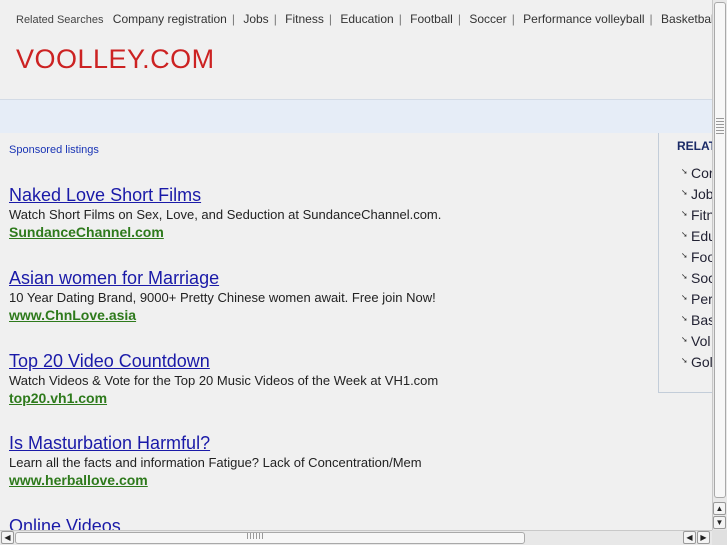  What do you see at coordinates (329, 398) in the screenshot?
I see `listing-url: top20.vh1.com` at bounding box center [329, 398].